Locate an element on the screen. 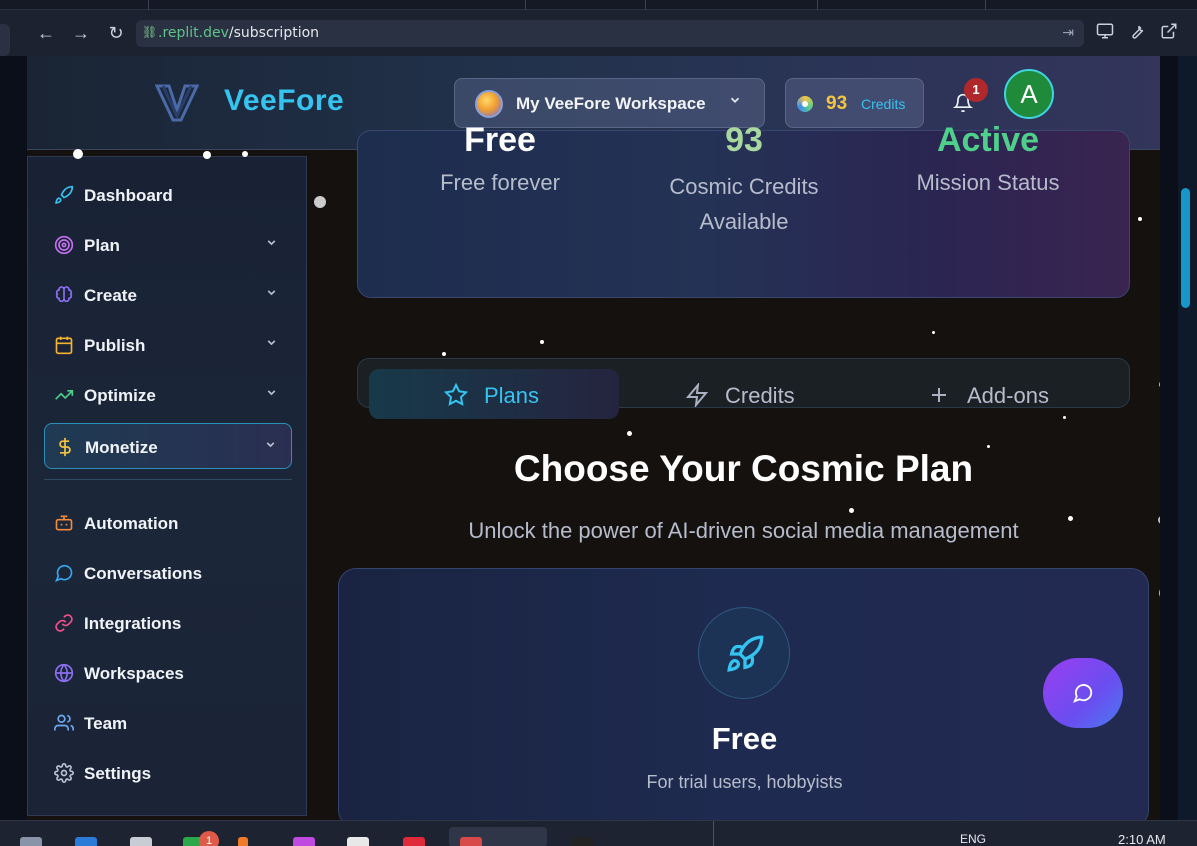  url-text: .replit.dev/subscription is located at coordinates (238, 33).